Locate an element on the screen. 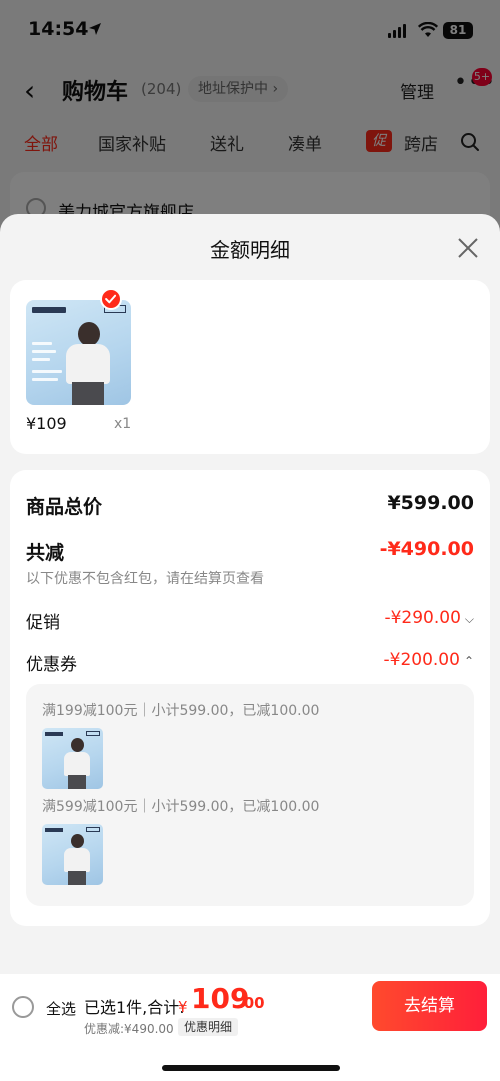 Image resolution: width=500 pixels, height=1081 pixels. discount-total-value: -¥490.00 is located at coordinates (426, 549).